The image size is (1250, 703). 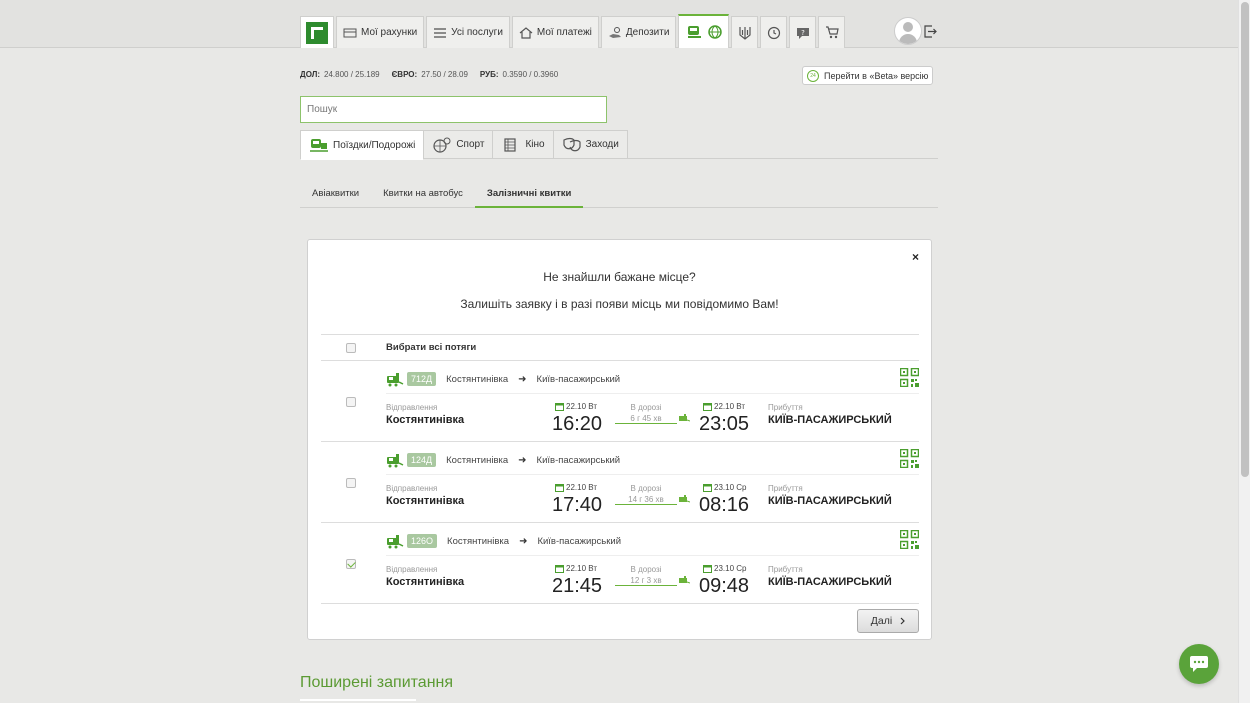 What do you see at coordinates (423, 194) in the screenshot?
I see `tab-bus-tickets: Квитки на автобус` at bounding box center [423, 194].